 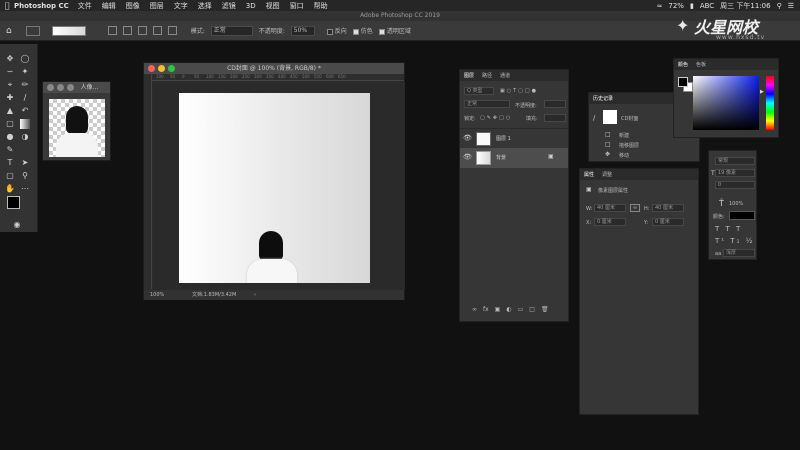 What do you see at coordinates (9, 31) in the screenshot?
I see `home-icon: ⌂` at bounding box center [9, 31].